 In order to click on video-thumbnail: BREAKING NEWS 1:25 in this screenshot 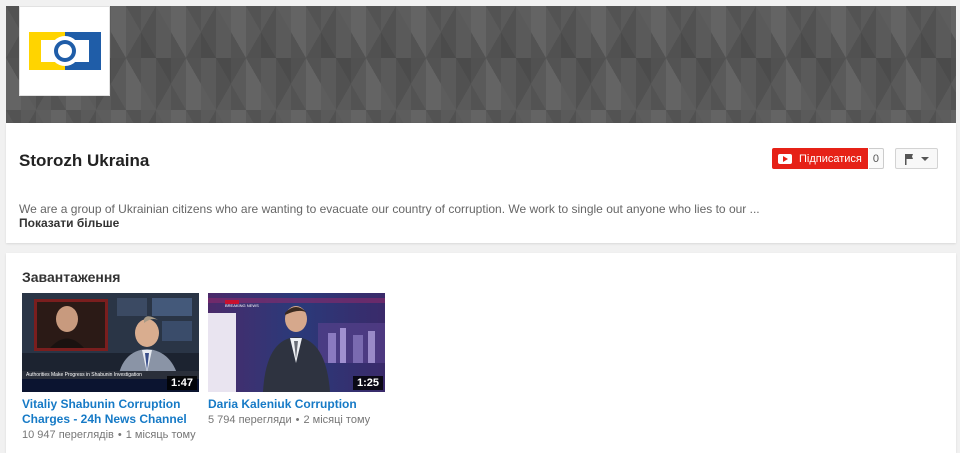, I will do `click(296, 342)`.